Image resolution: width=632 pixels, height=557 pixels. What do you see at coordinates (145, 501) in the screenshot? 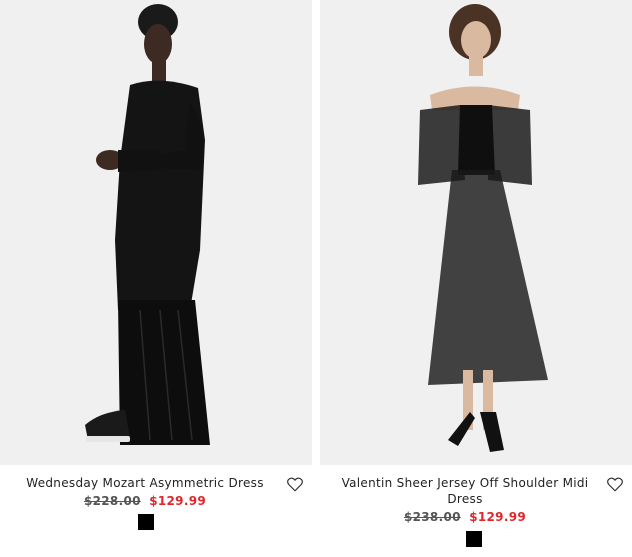
I see `price-group: $228.00 $129.99` at bounding box center [145, 501].